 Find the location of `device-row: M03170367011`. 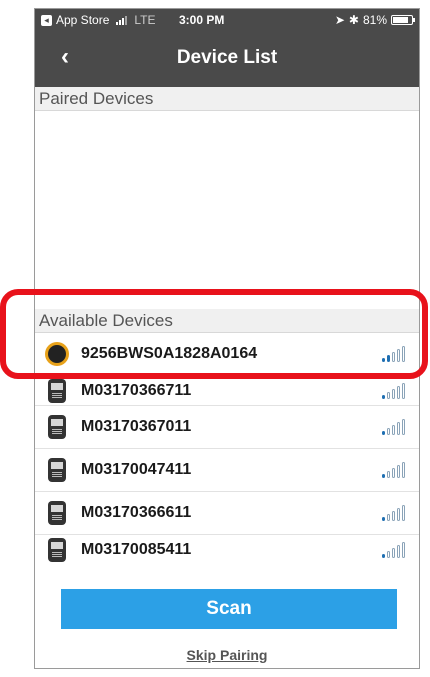

device-row: M03170367011 is located at coordinates (227, 427).